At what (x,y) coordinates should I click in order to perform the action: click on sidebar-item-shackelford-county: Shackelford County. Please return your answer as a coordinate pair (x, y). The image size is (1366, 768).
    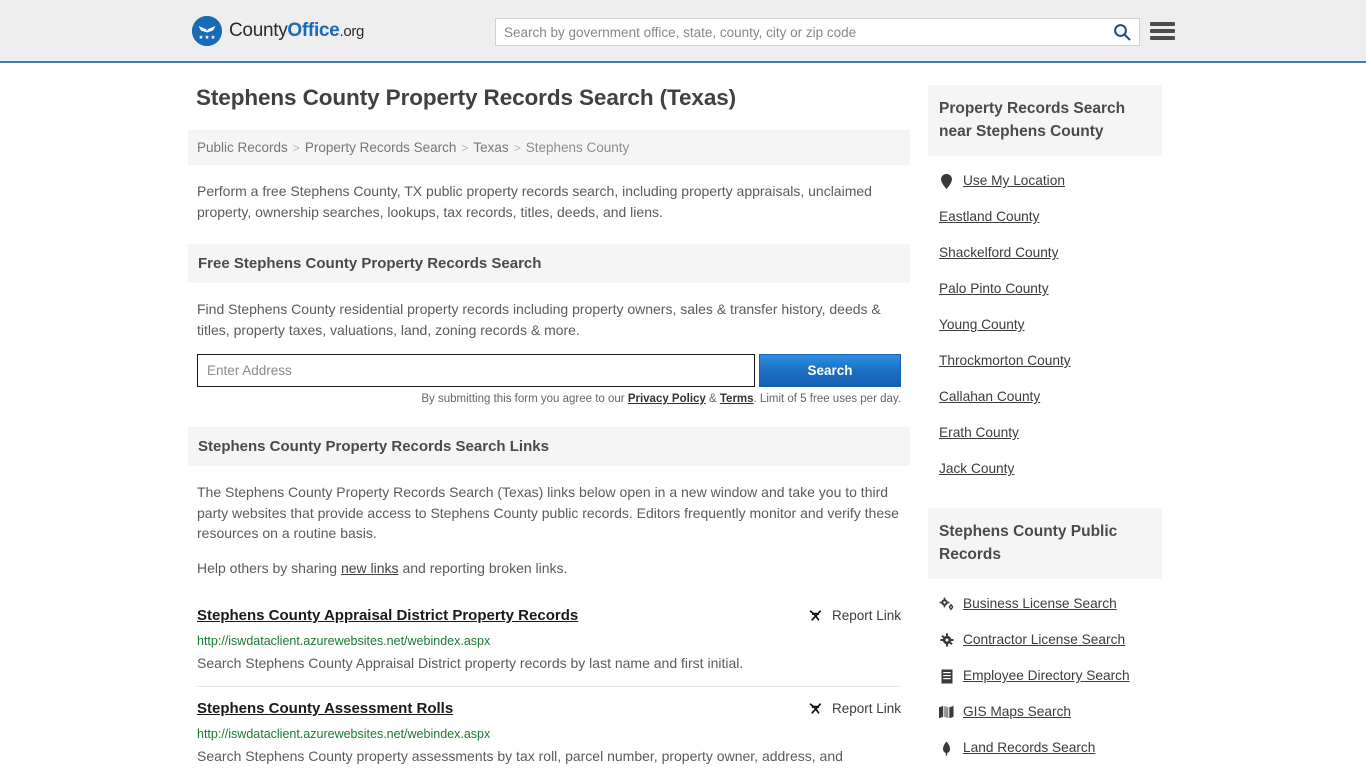
    Looking at the image, I should click on (1045, 253).